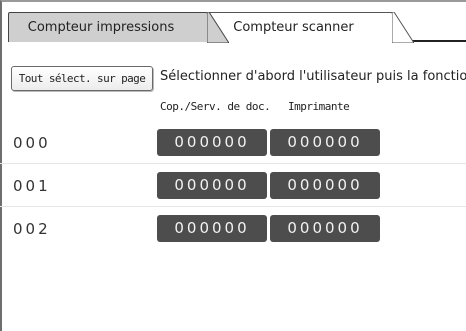 Image resolution: width=466 pixels, height=331 pixels. I want to click on tab-print-counter-label: Compteur impressions, so click(101, 27).